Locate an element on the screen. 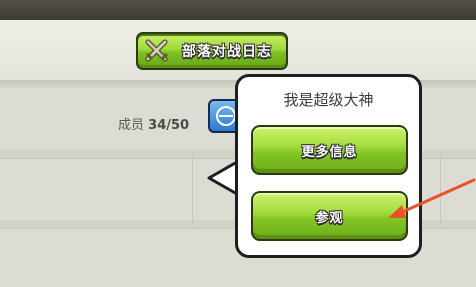  war-log-button: 部落对战日志 is located at coordinates (212, 51).